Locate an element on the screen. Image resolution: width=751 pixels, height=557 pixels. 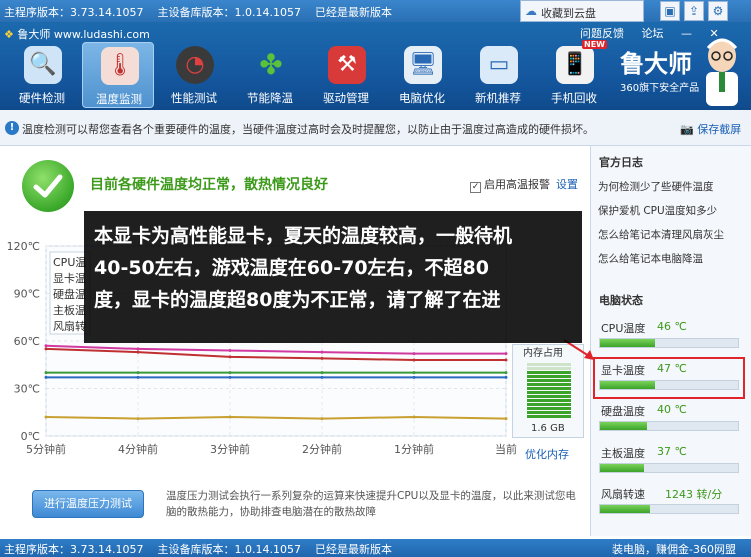
nav-phone-recycle: 📱 NEW 手机回收 is located at coordinates (574, 74).